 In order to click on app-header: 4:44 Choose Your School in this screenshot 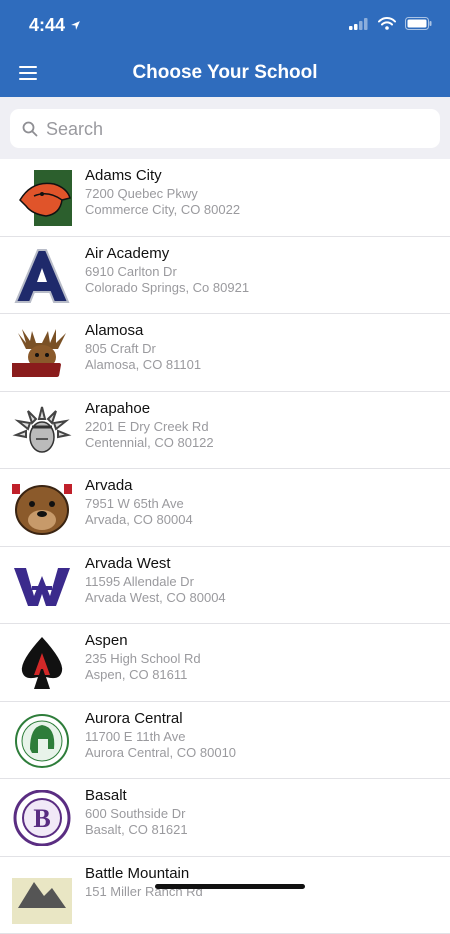, I will do `click(225, 48)`.